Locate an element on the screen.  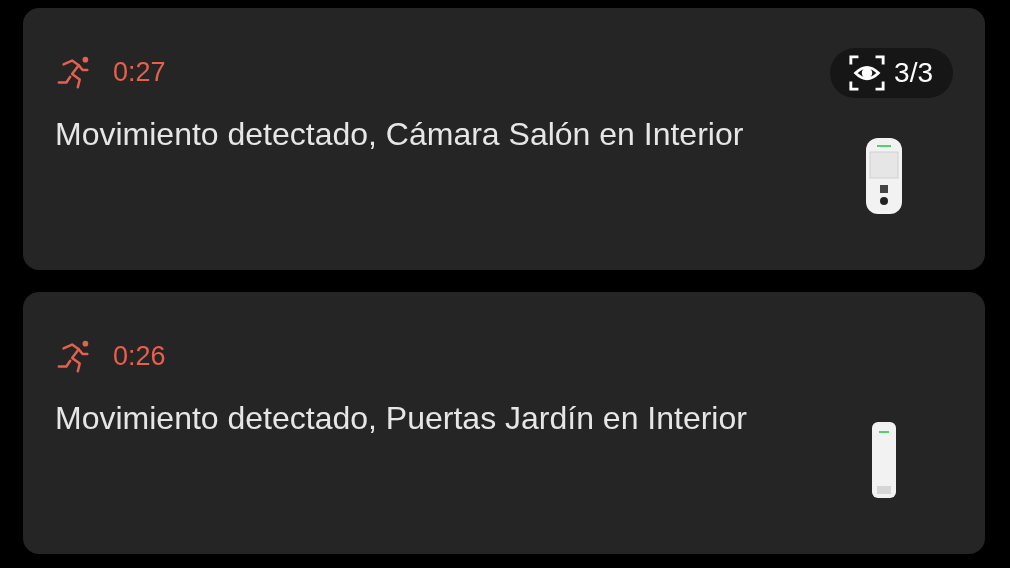
event-time: 0:27 is located at coordinates (139, 72).